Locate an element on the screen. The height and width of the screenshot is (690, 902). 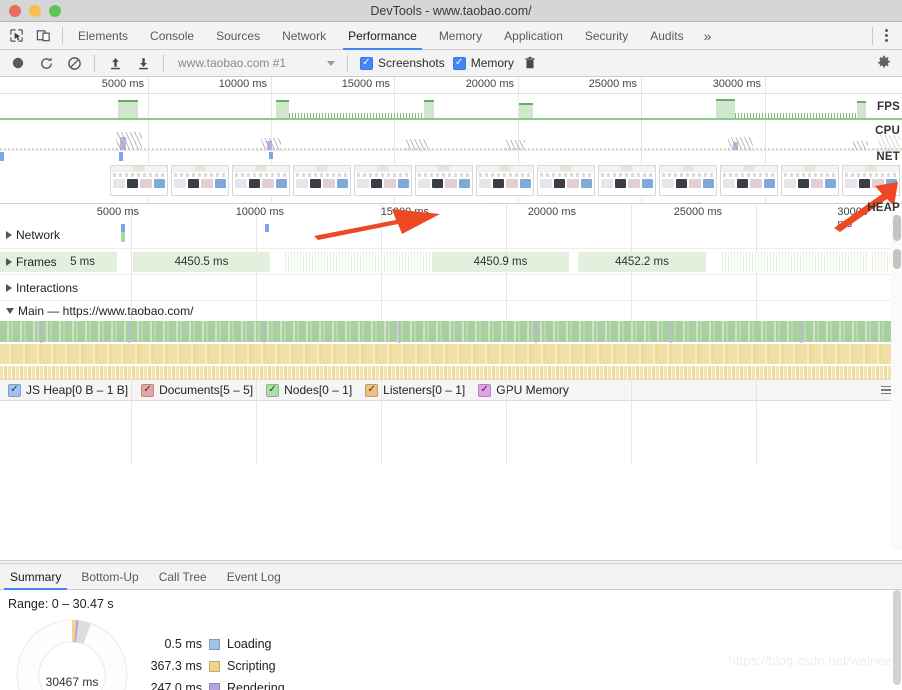
tab-console: Console is located at coordinates (172, 35).